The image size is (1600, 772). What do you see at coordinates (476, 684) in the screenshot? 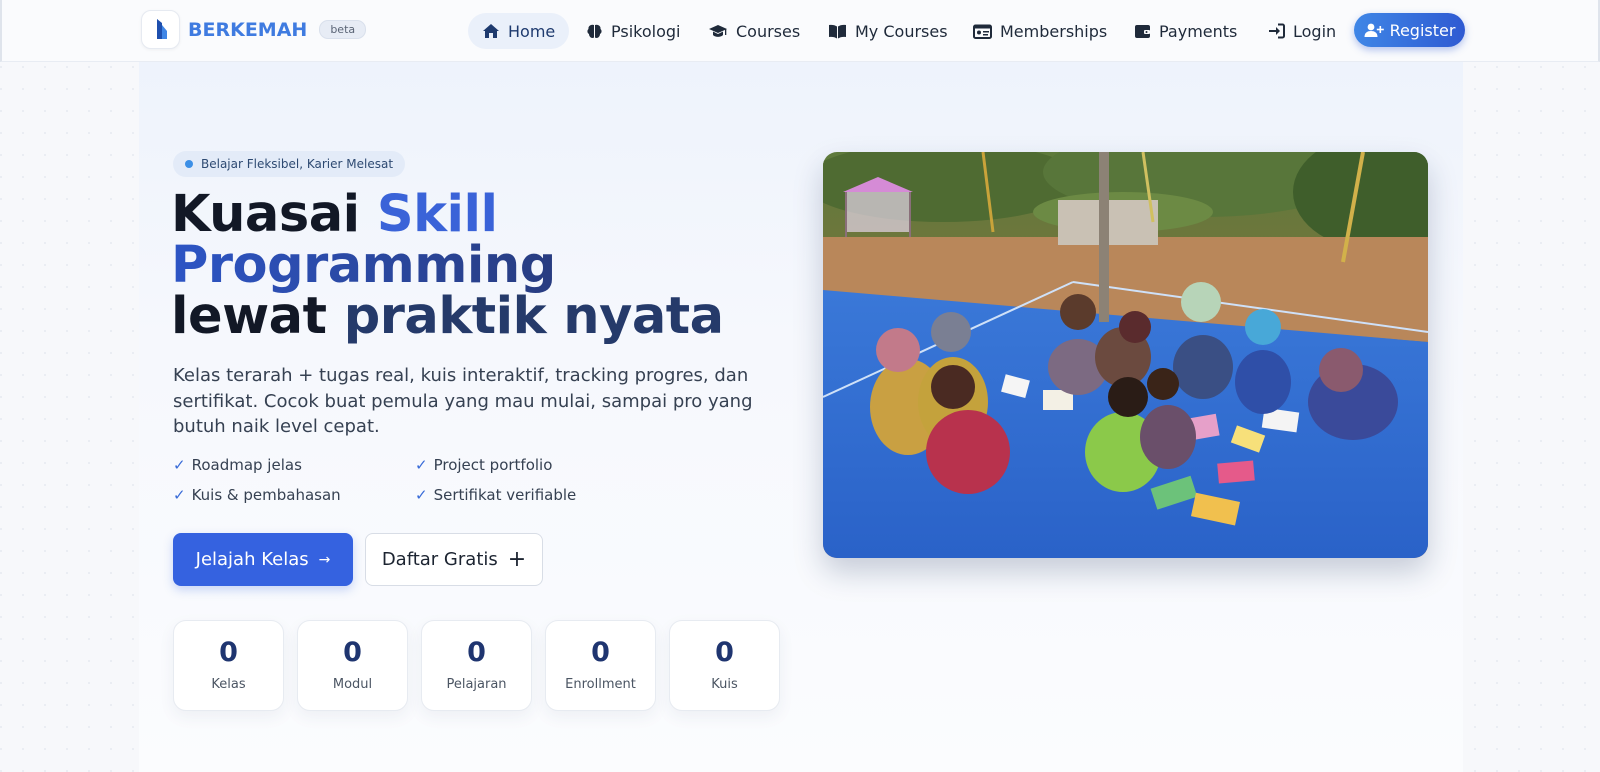
I see `stat-label: Pelajaran` at bounding box center [476, 684].